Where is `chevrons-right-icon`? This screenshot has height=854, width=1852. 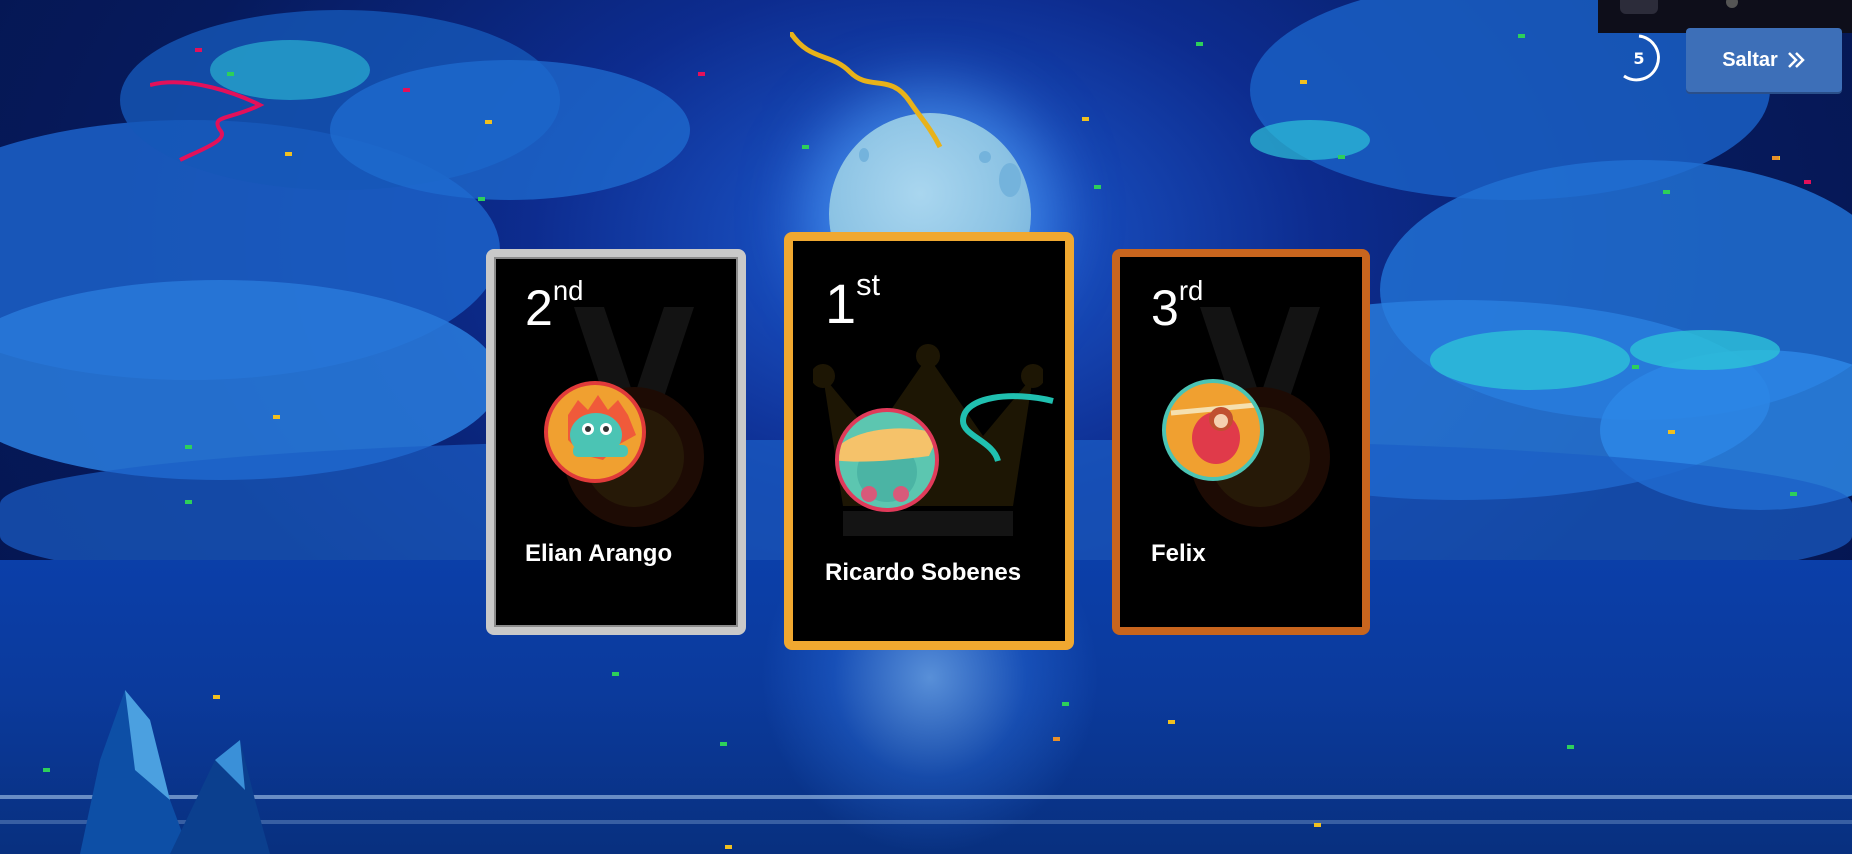 chevrons-right-icon is located at coordinates (1796, 60).